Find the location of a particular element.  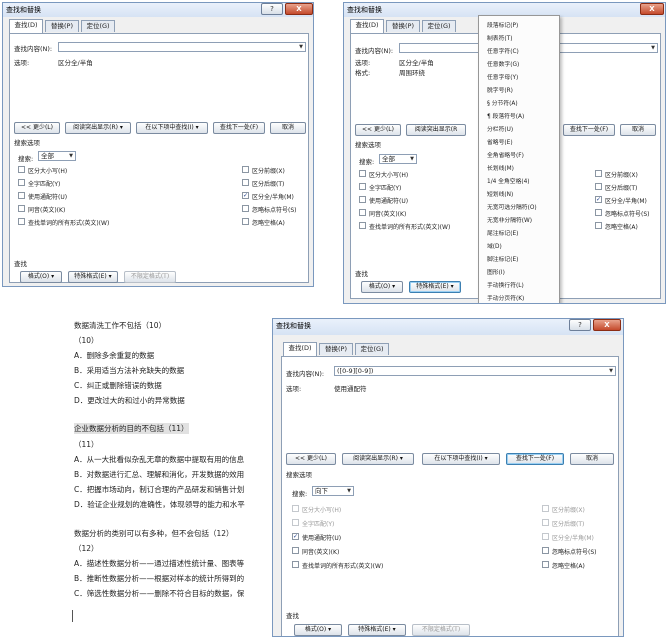

menu-item: 域(D) is located at coordinates (494, 245).